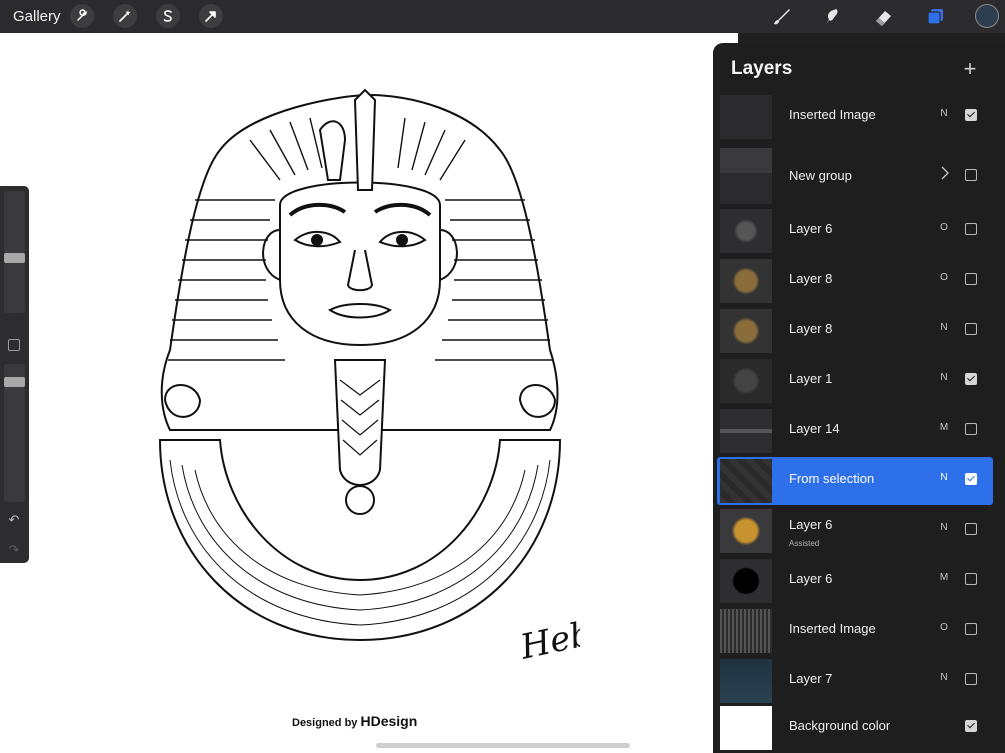  I want to click on eraser-icon, so click(883, 17).